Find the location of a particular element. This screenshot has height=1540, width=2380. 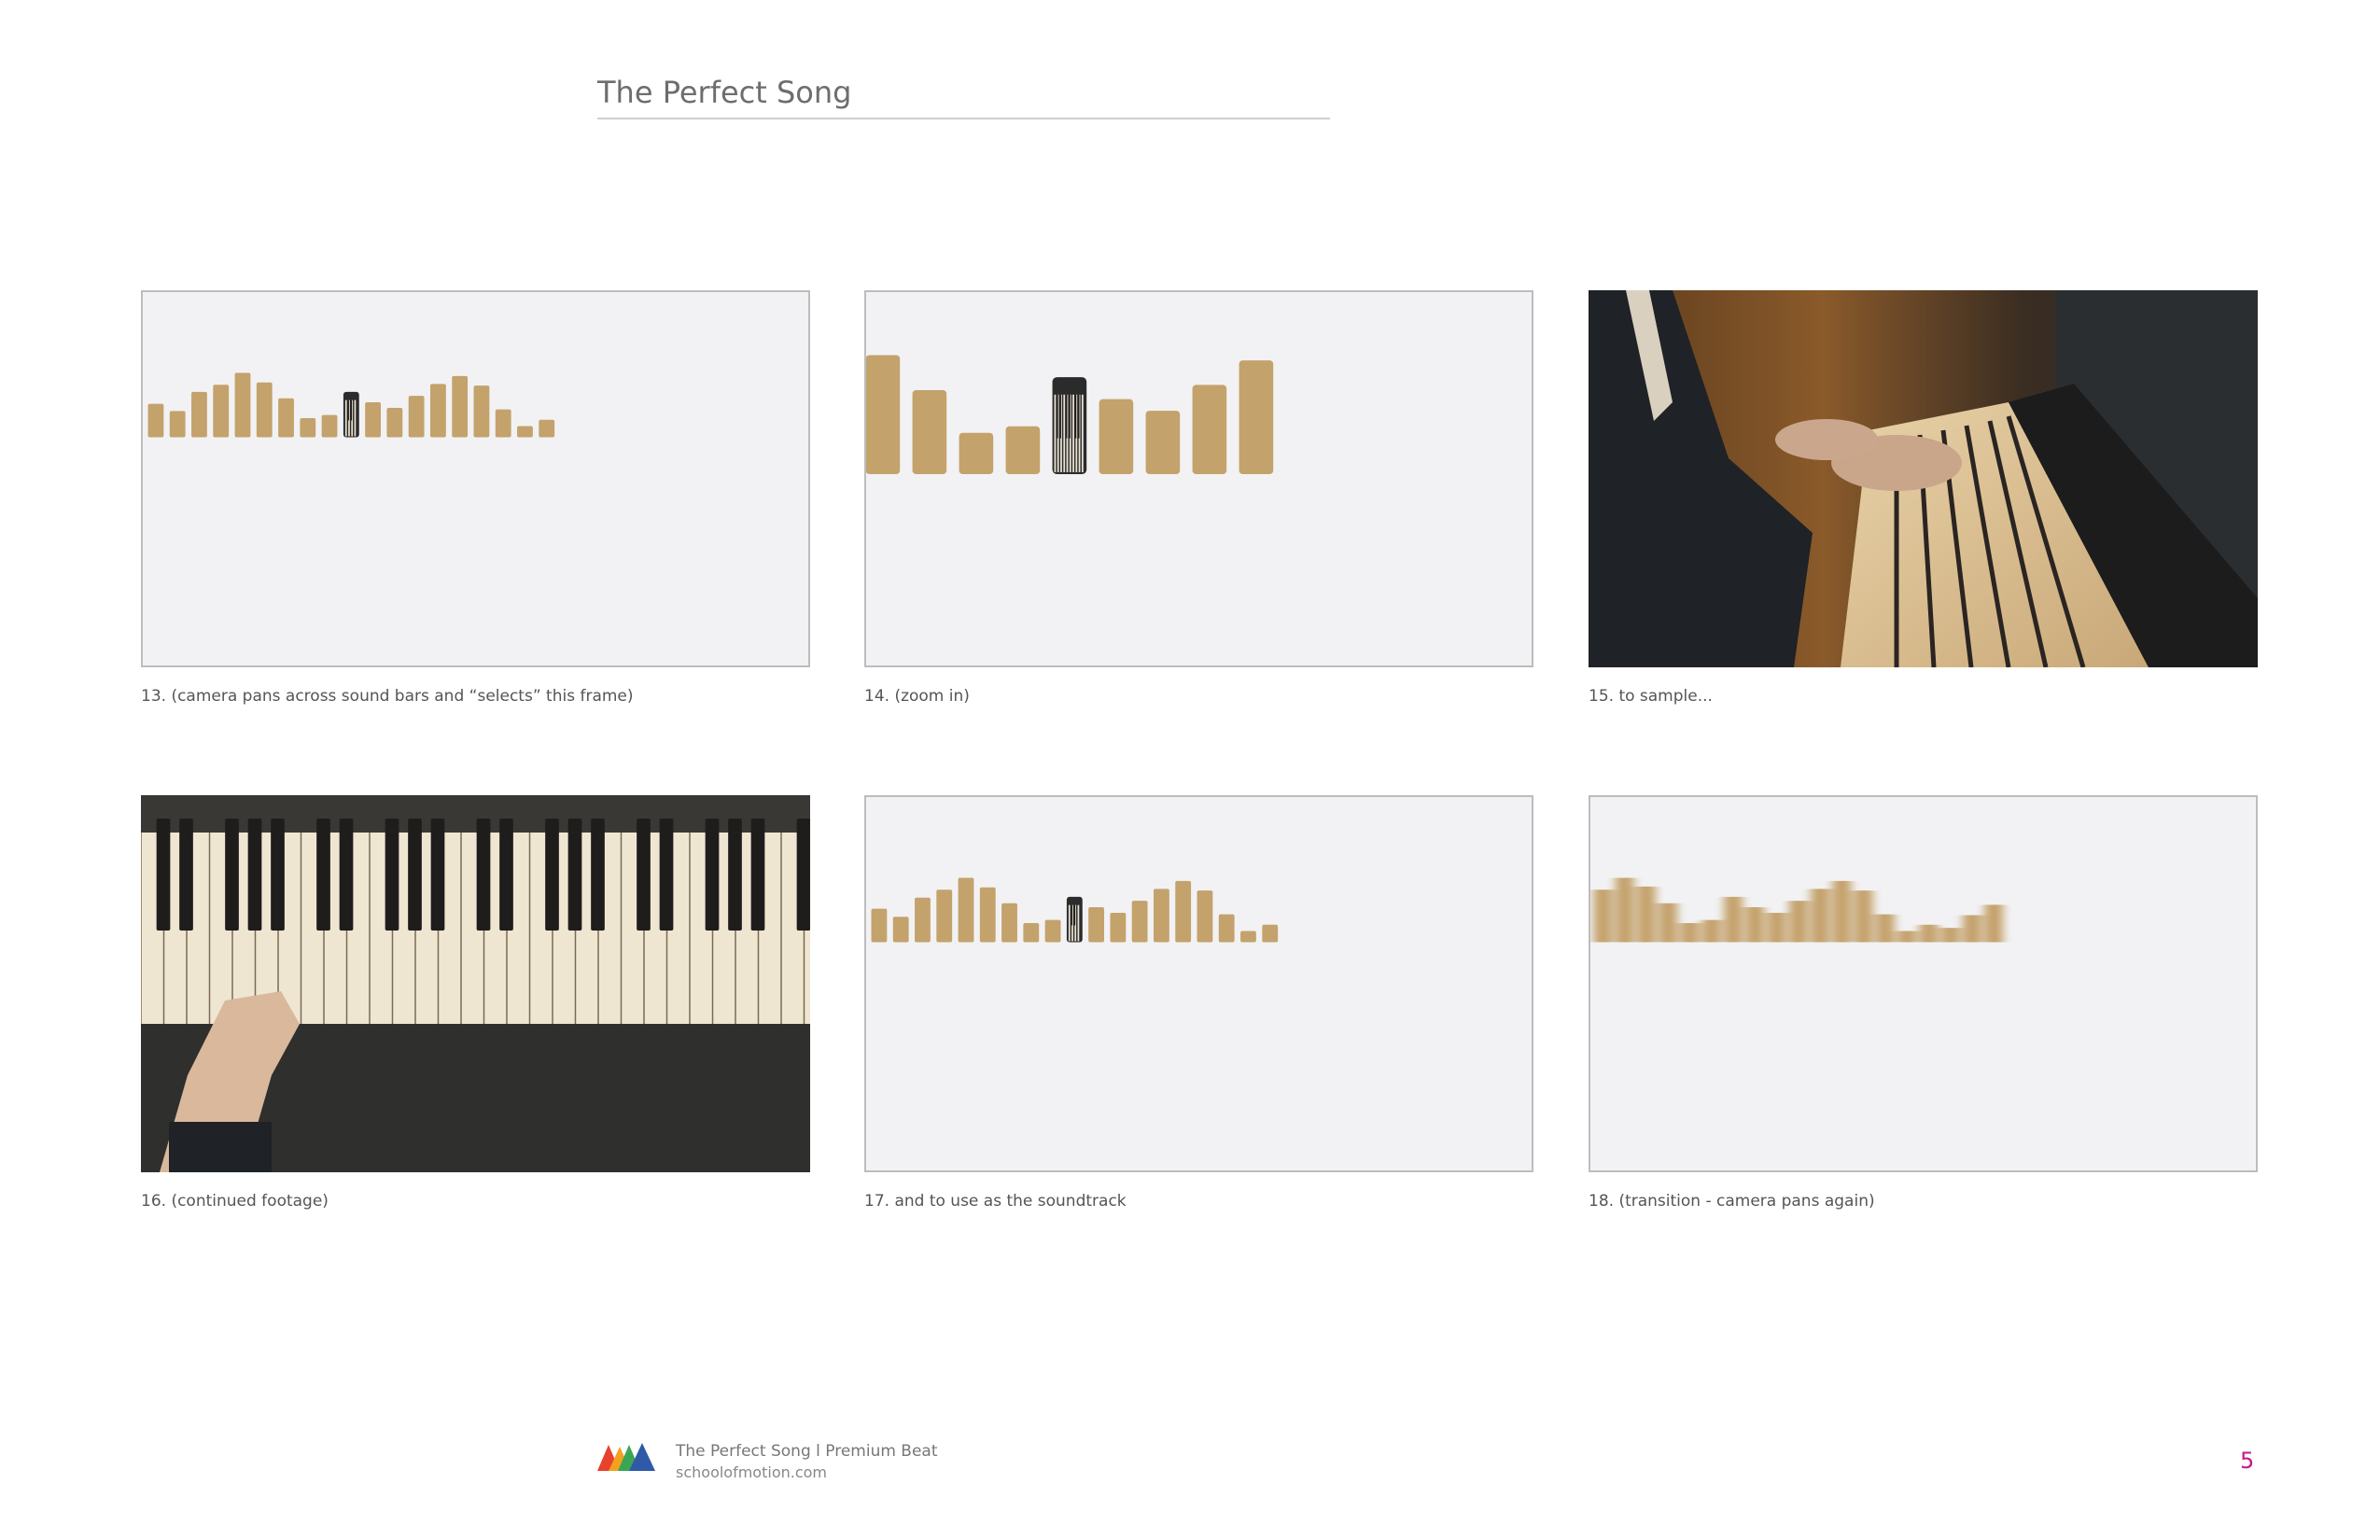

title-divider is located at coordinates (963, 118).